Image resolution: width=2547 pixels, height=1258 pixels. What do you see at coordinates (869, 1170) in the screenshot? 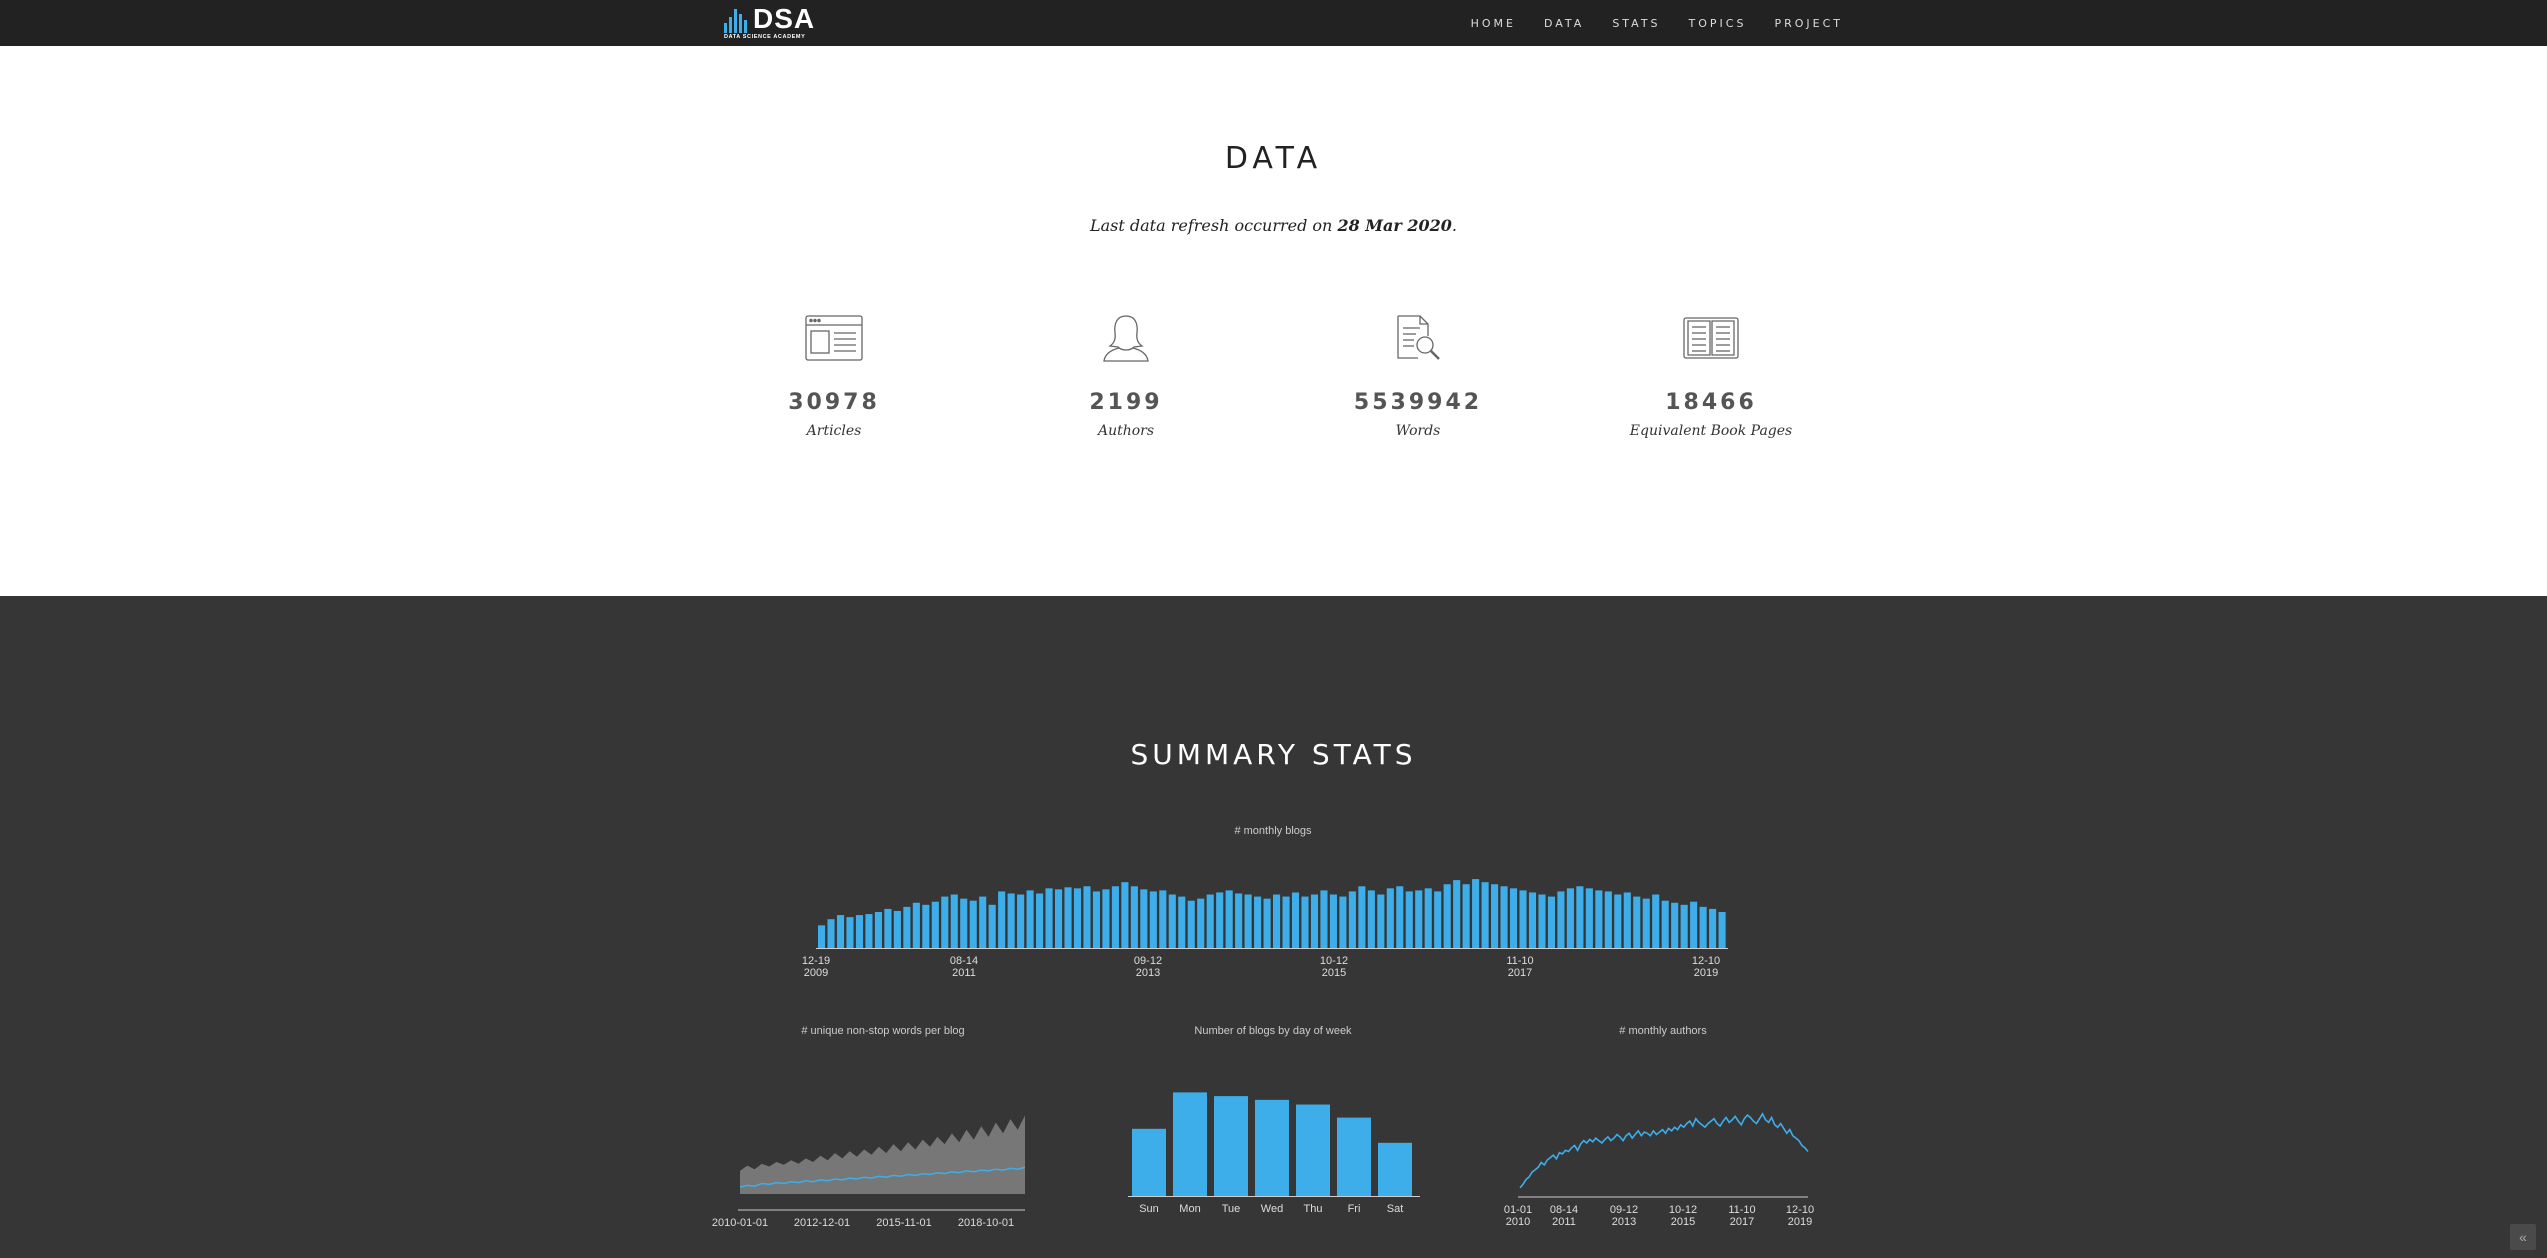
I see `unique-words-chart: 2010-01-01 2012-12-01 2015-11-01 2018-10-01` at bounding box center [869, 1170].